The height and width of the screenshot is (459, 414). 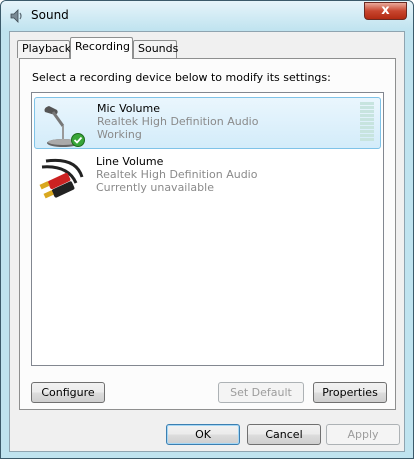 What do you see at coordinates (129, 108) in the screenshot?
I see `device-name: Mic Volume` at bounding box center [129, 108].